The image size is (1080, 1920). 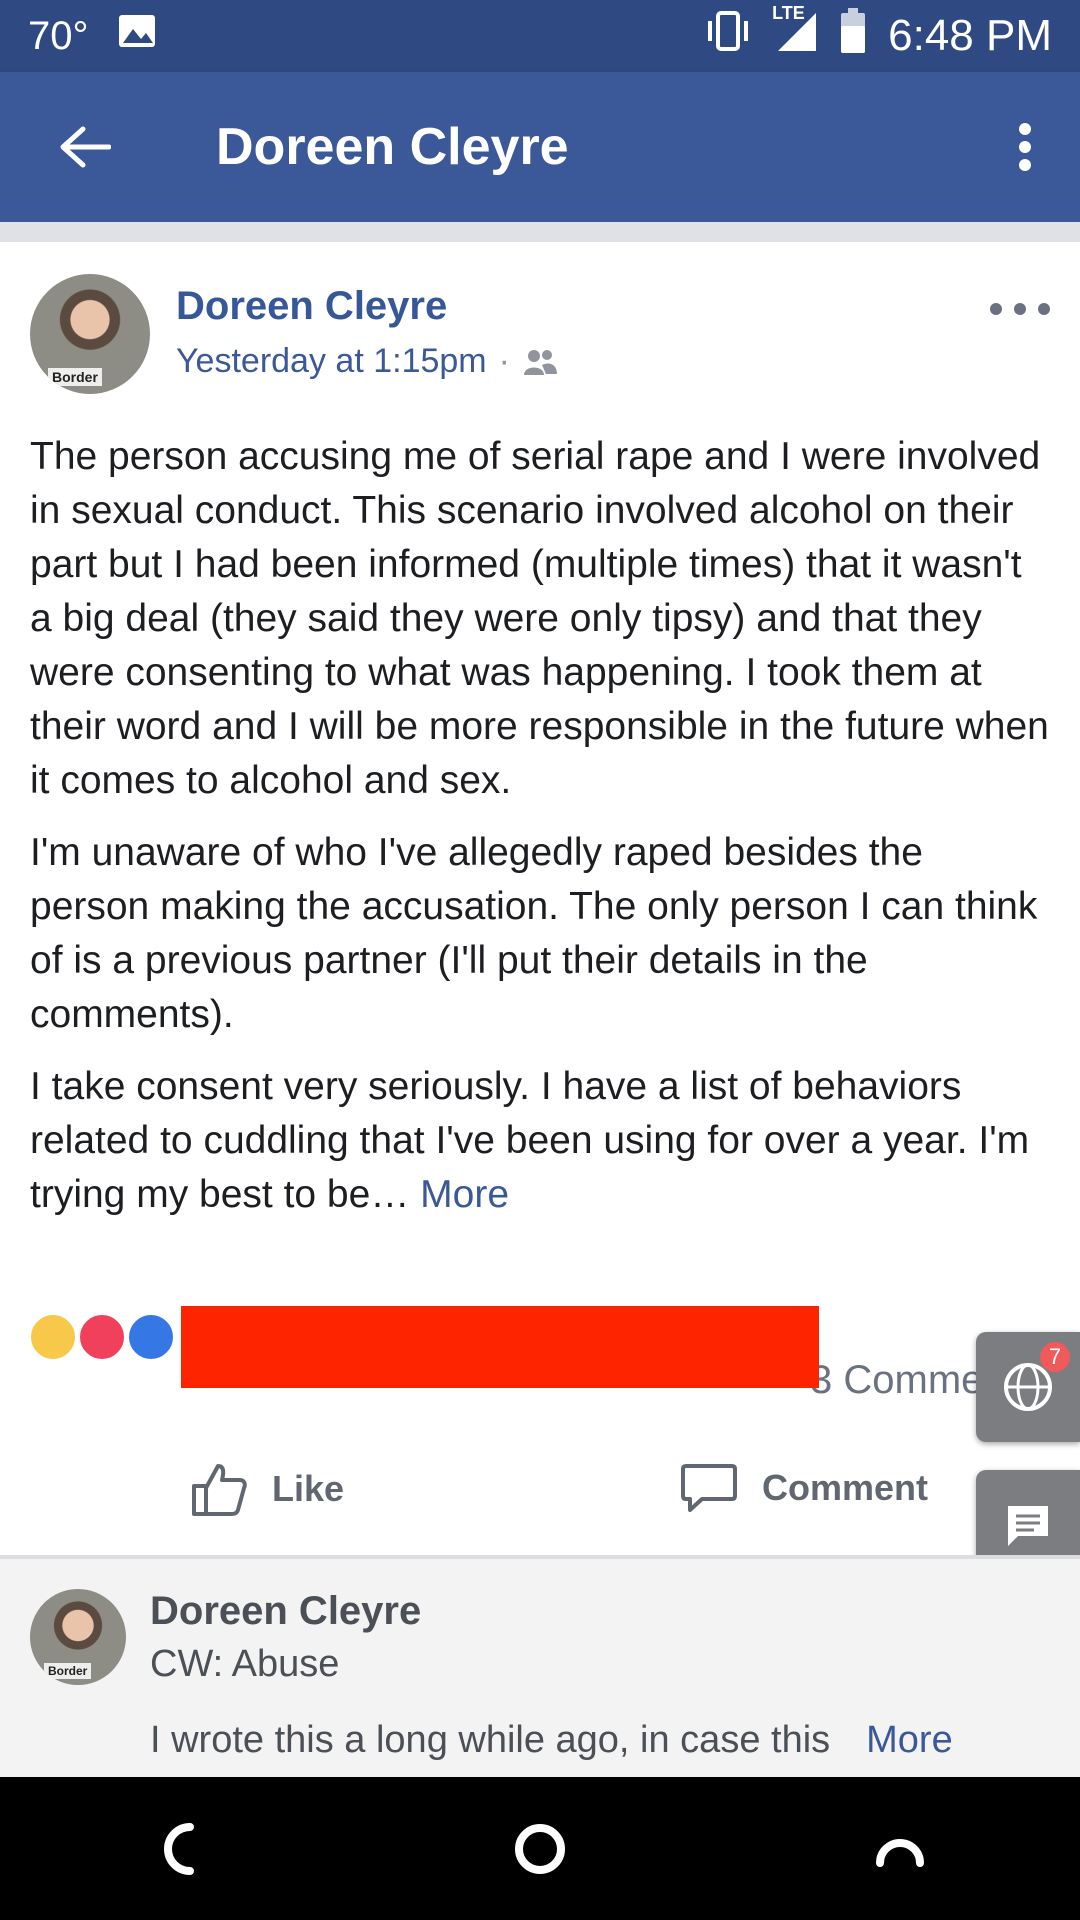 I want to click on sad-reaction-icon, so click(x=53, y=1337).